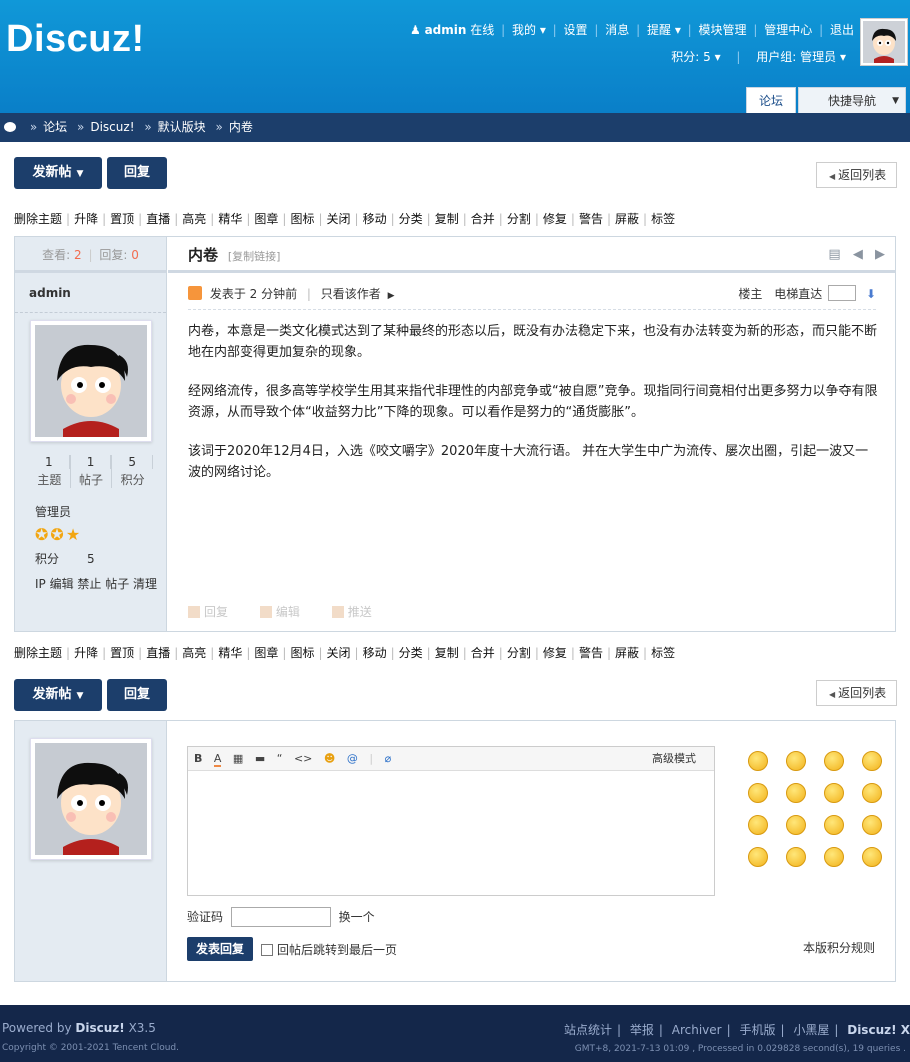 Image resolution: width=910 pixels, height=1062 pixels. I want to click on submit-reply-button: 发表回复, so click(220, 949).